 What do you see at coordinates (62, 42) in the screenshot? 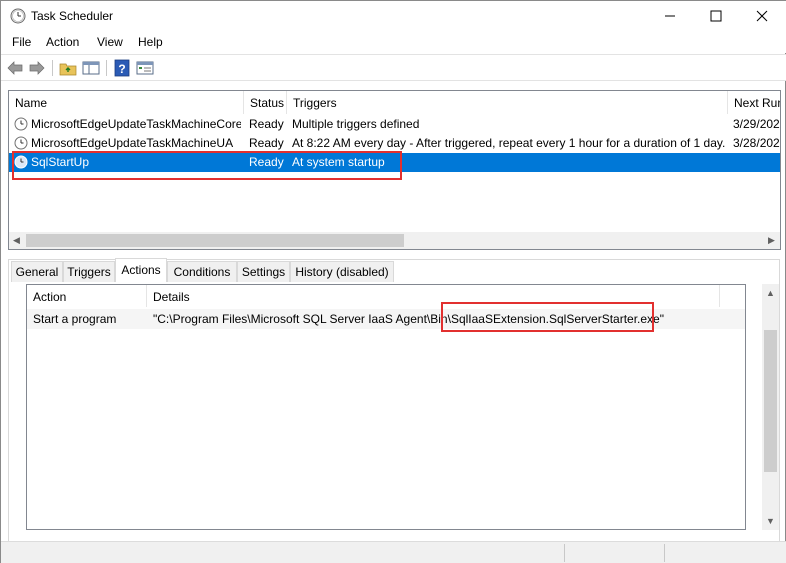
I see `menu-action: Action` at bounding box center [62, 42].